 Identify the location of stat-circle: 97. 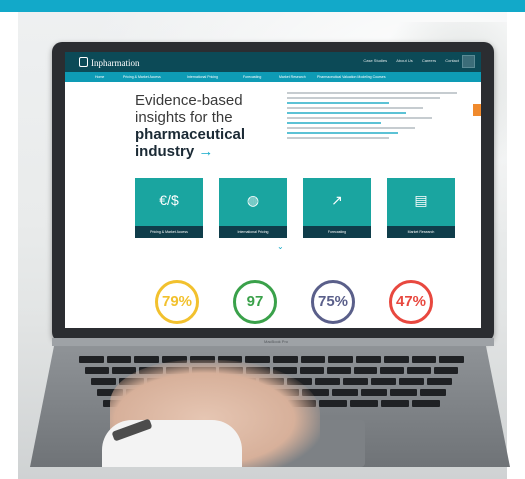
(255, 302).